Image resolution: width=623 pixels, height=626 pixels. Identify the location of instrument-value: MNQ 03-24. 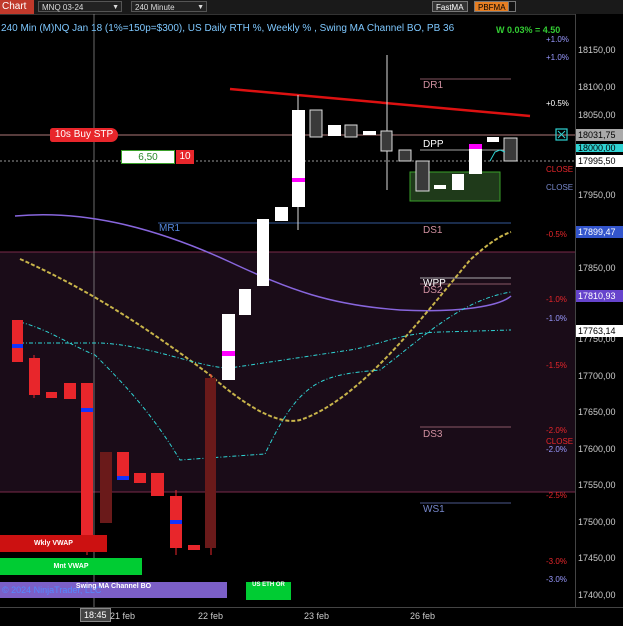
(63, 7).